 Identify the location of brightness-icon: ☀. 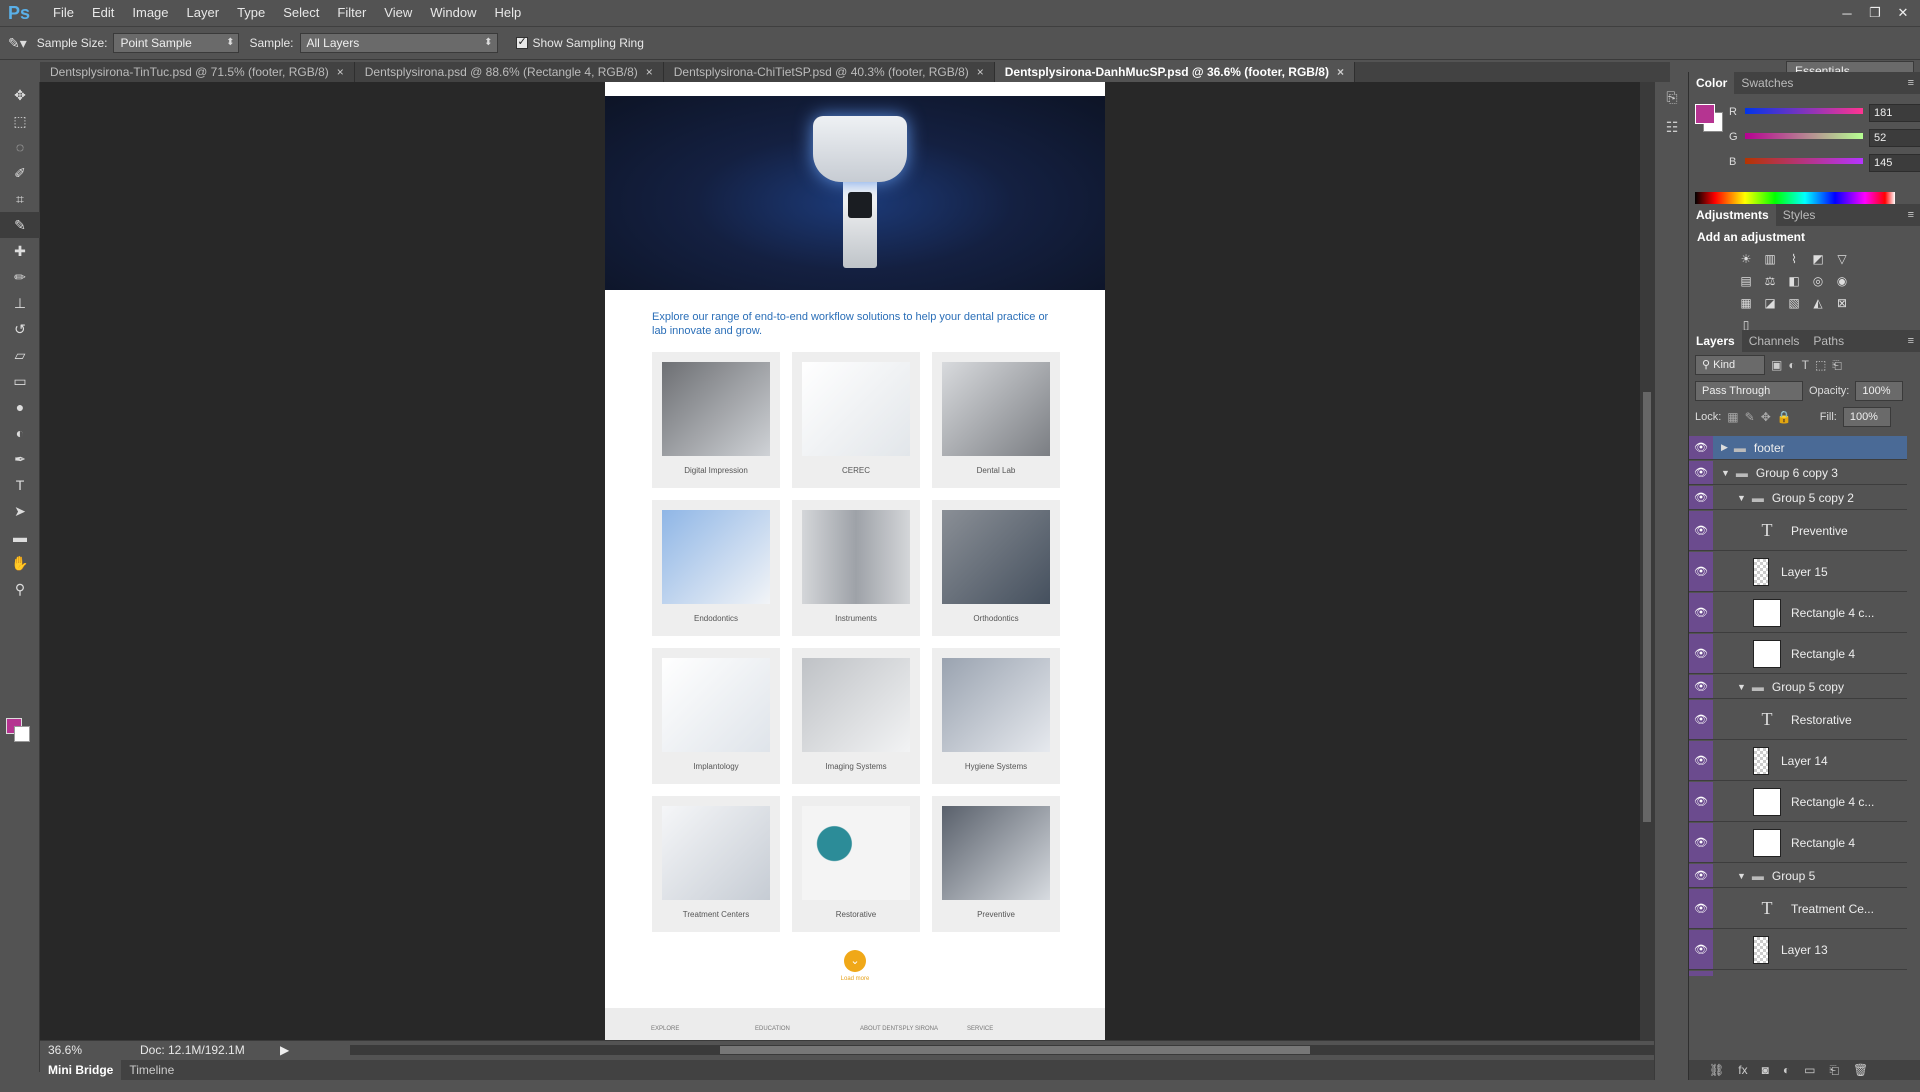
(1746, 260).